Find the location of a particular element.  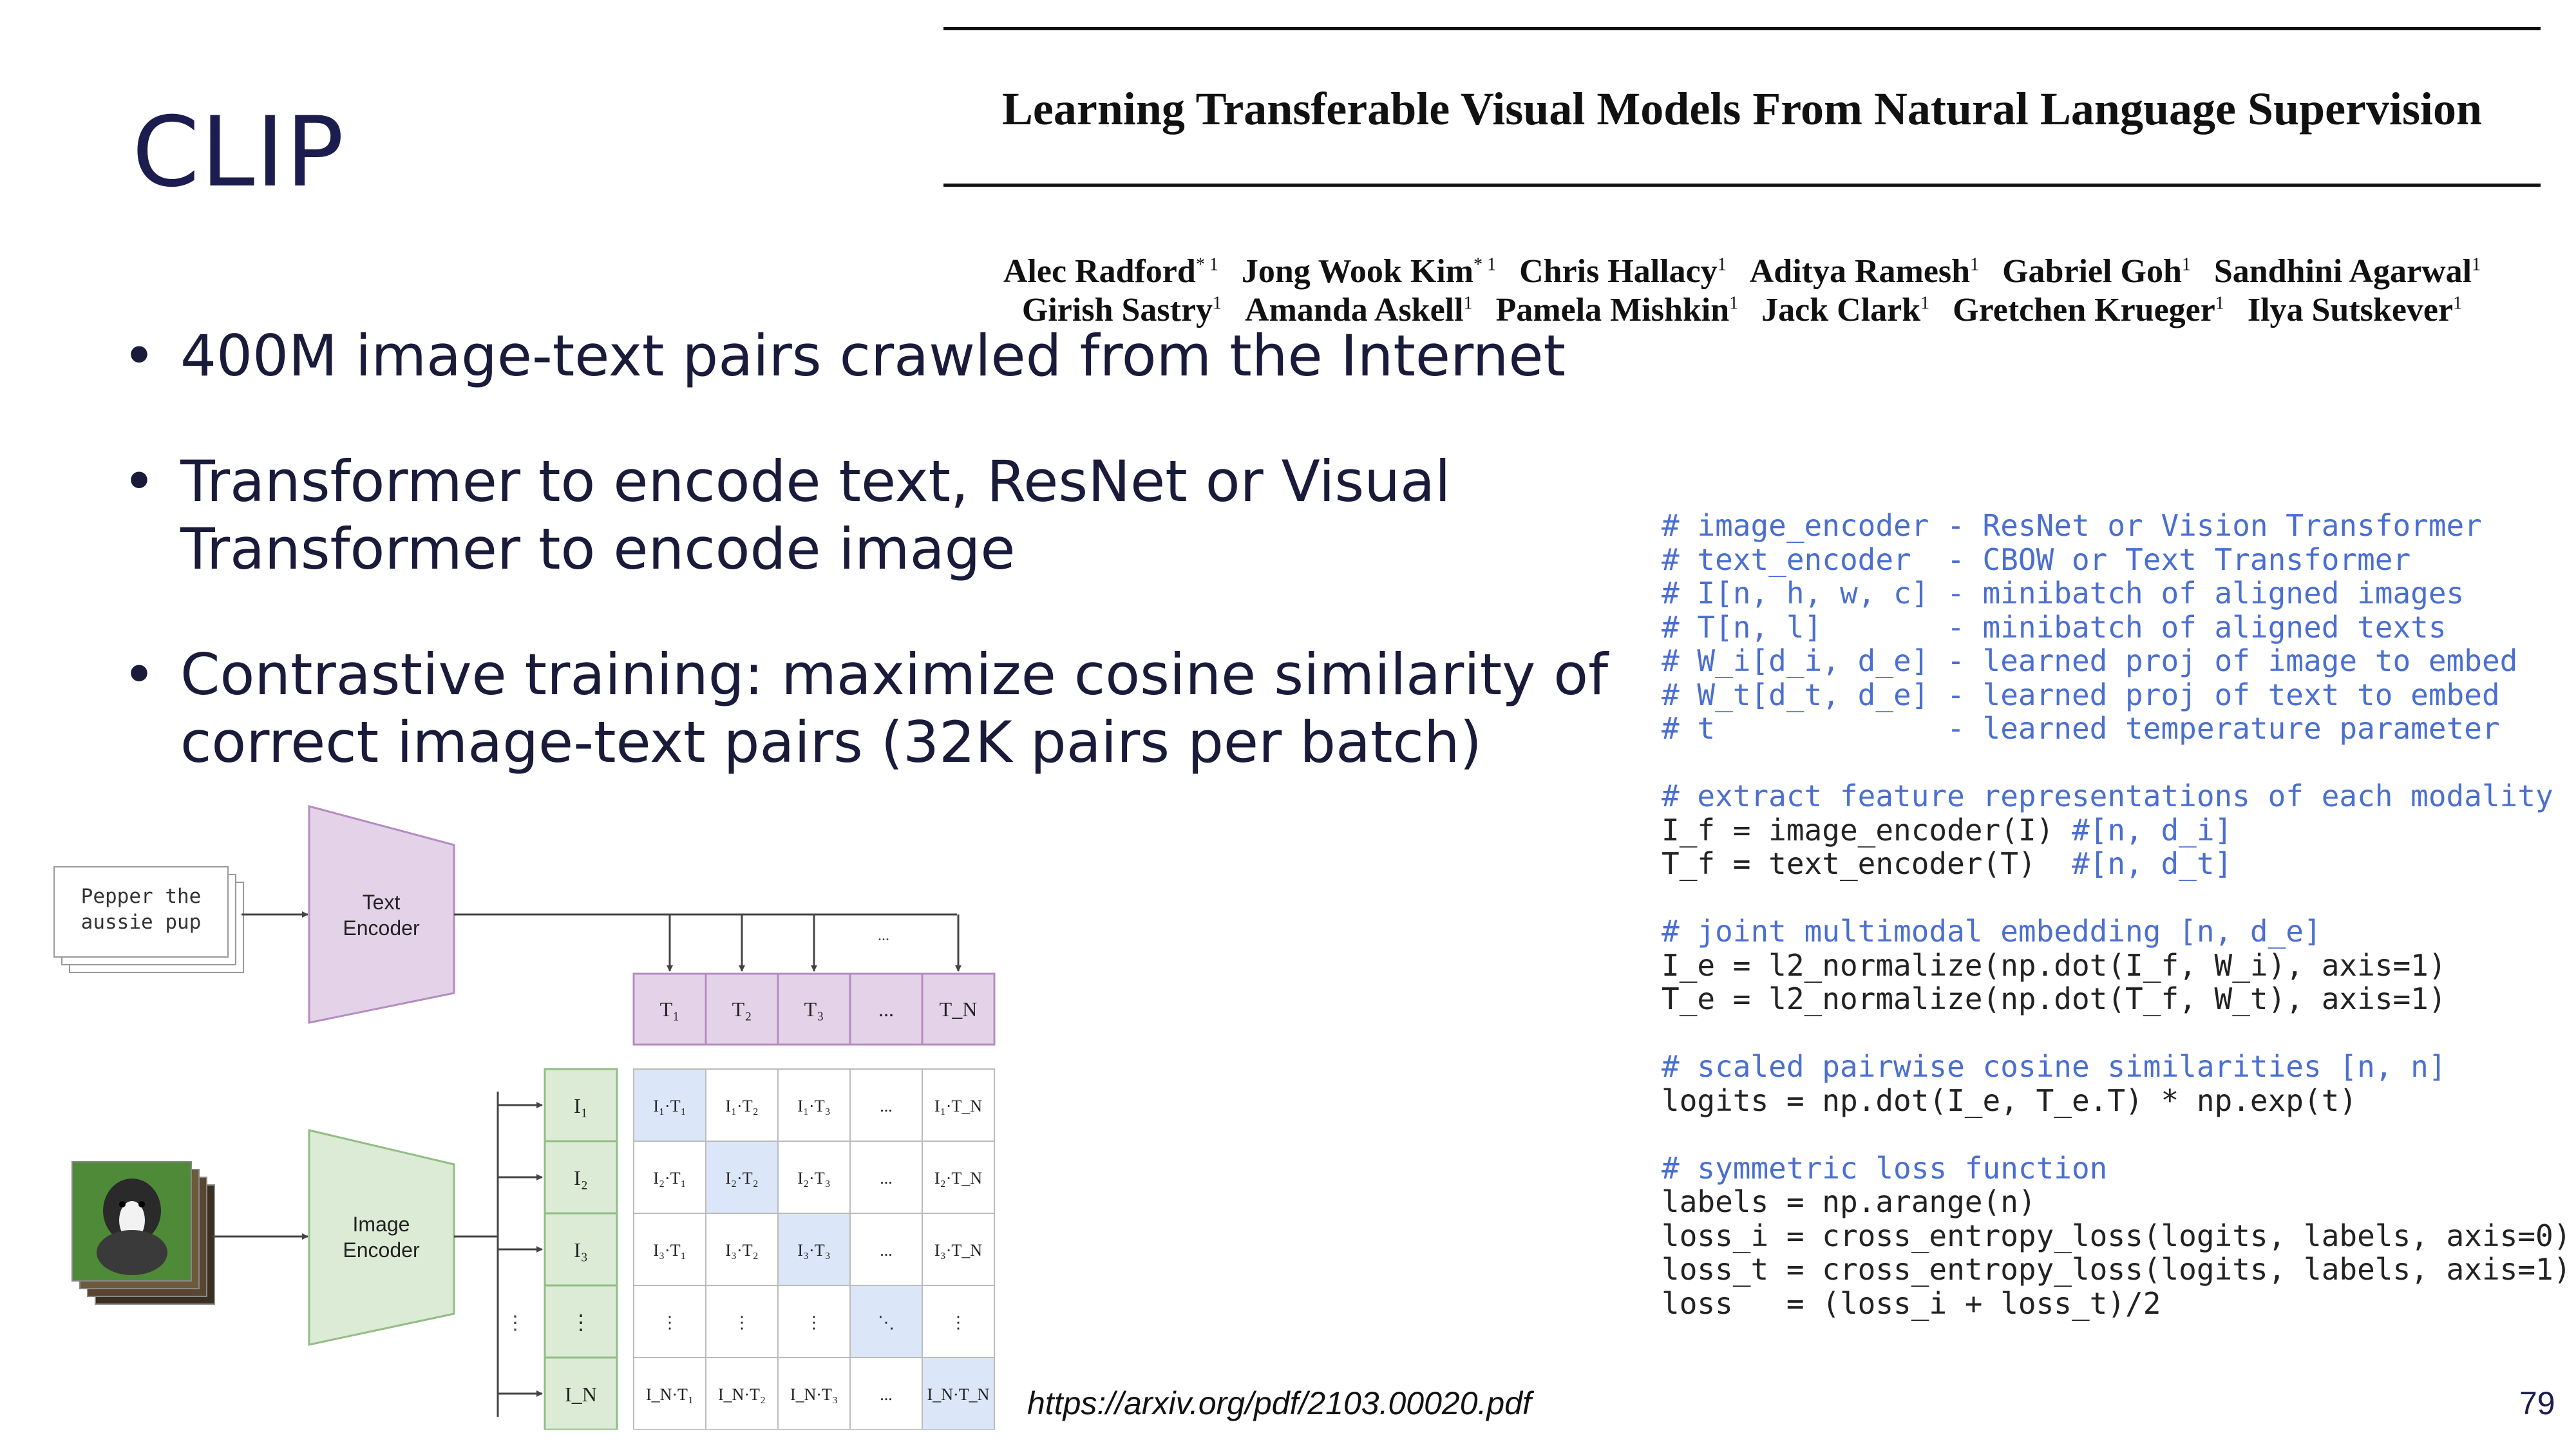

text-encoder-label-2: Encoder is located at coordinates (382, 928).